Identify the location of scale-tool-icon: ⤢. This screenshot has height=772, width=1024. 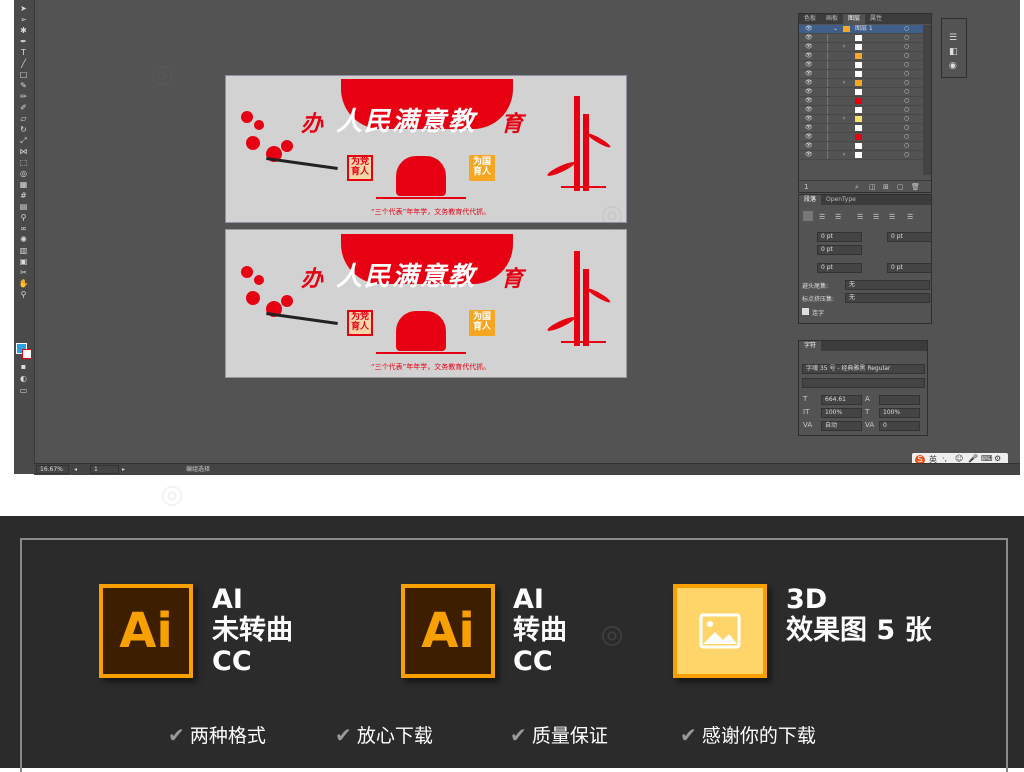
(23, 140).